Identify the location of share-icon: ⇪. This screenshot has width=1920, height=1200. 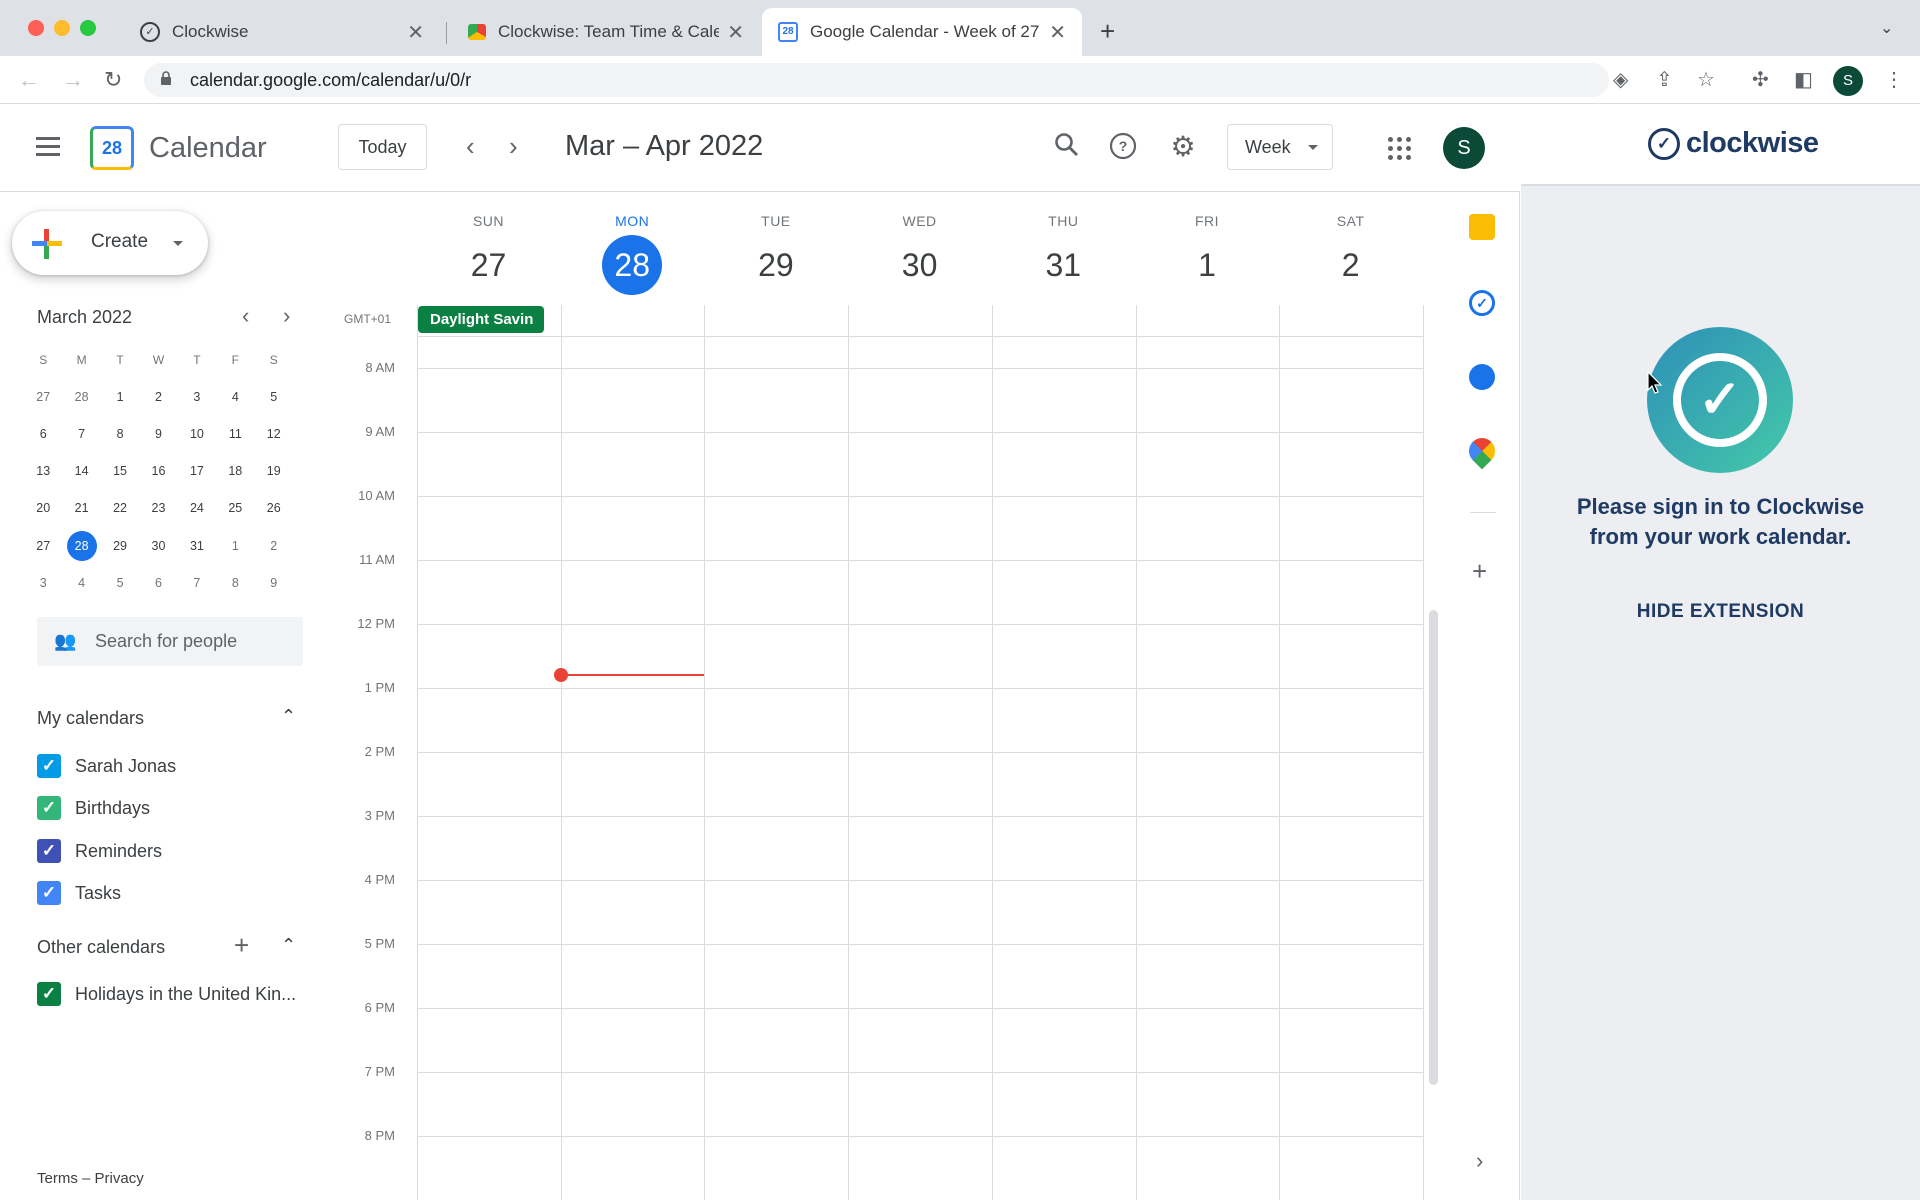
(1664, 80).